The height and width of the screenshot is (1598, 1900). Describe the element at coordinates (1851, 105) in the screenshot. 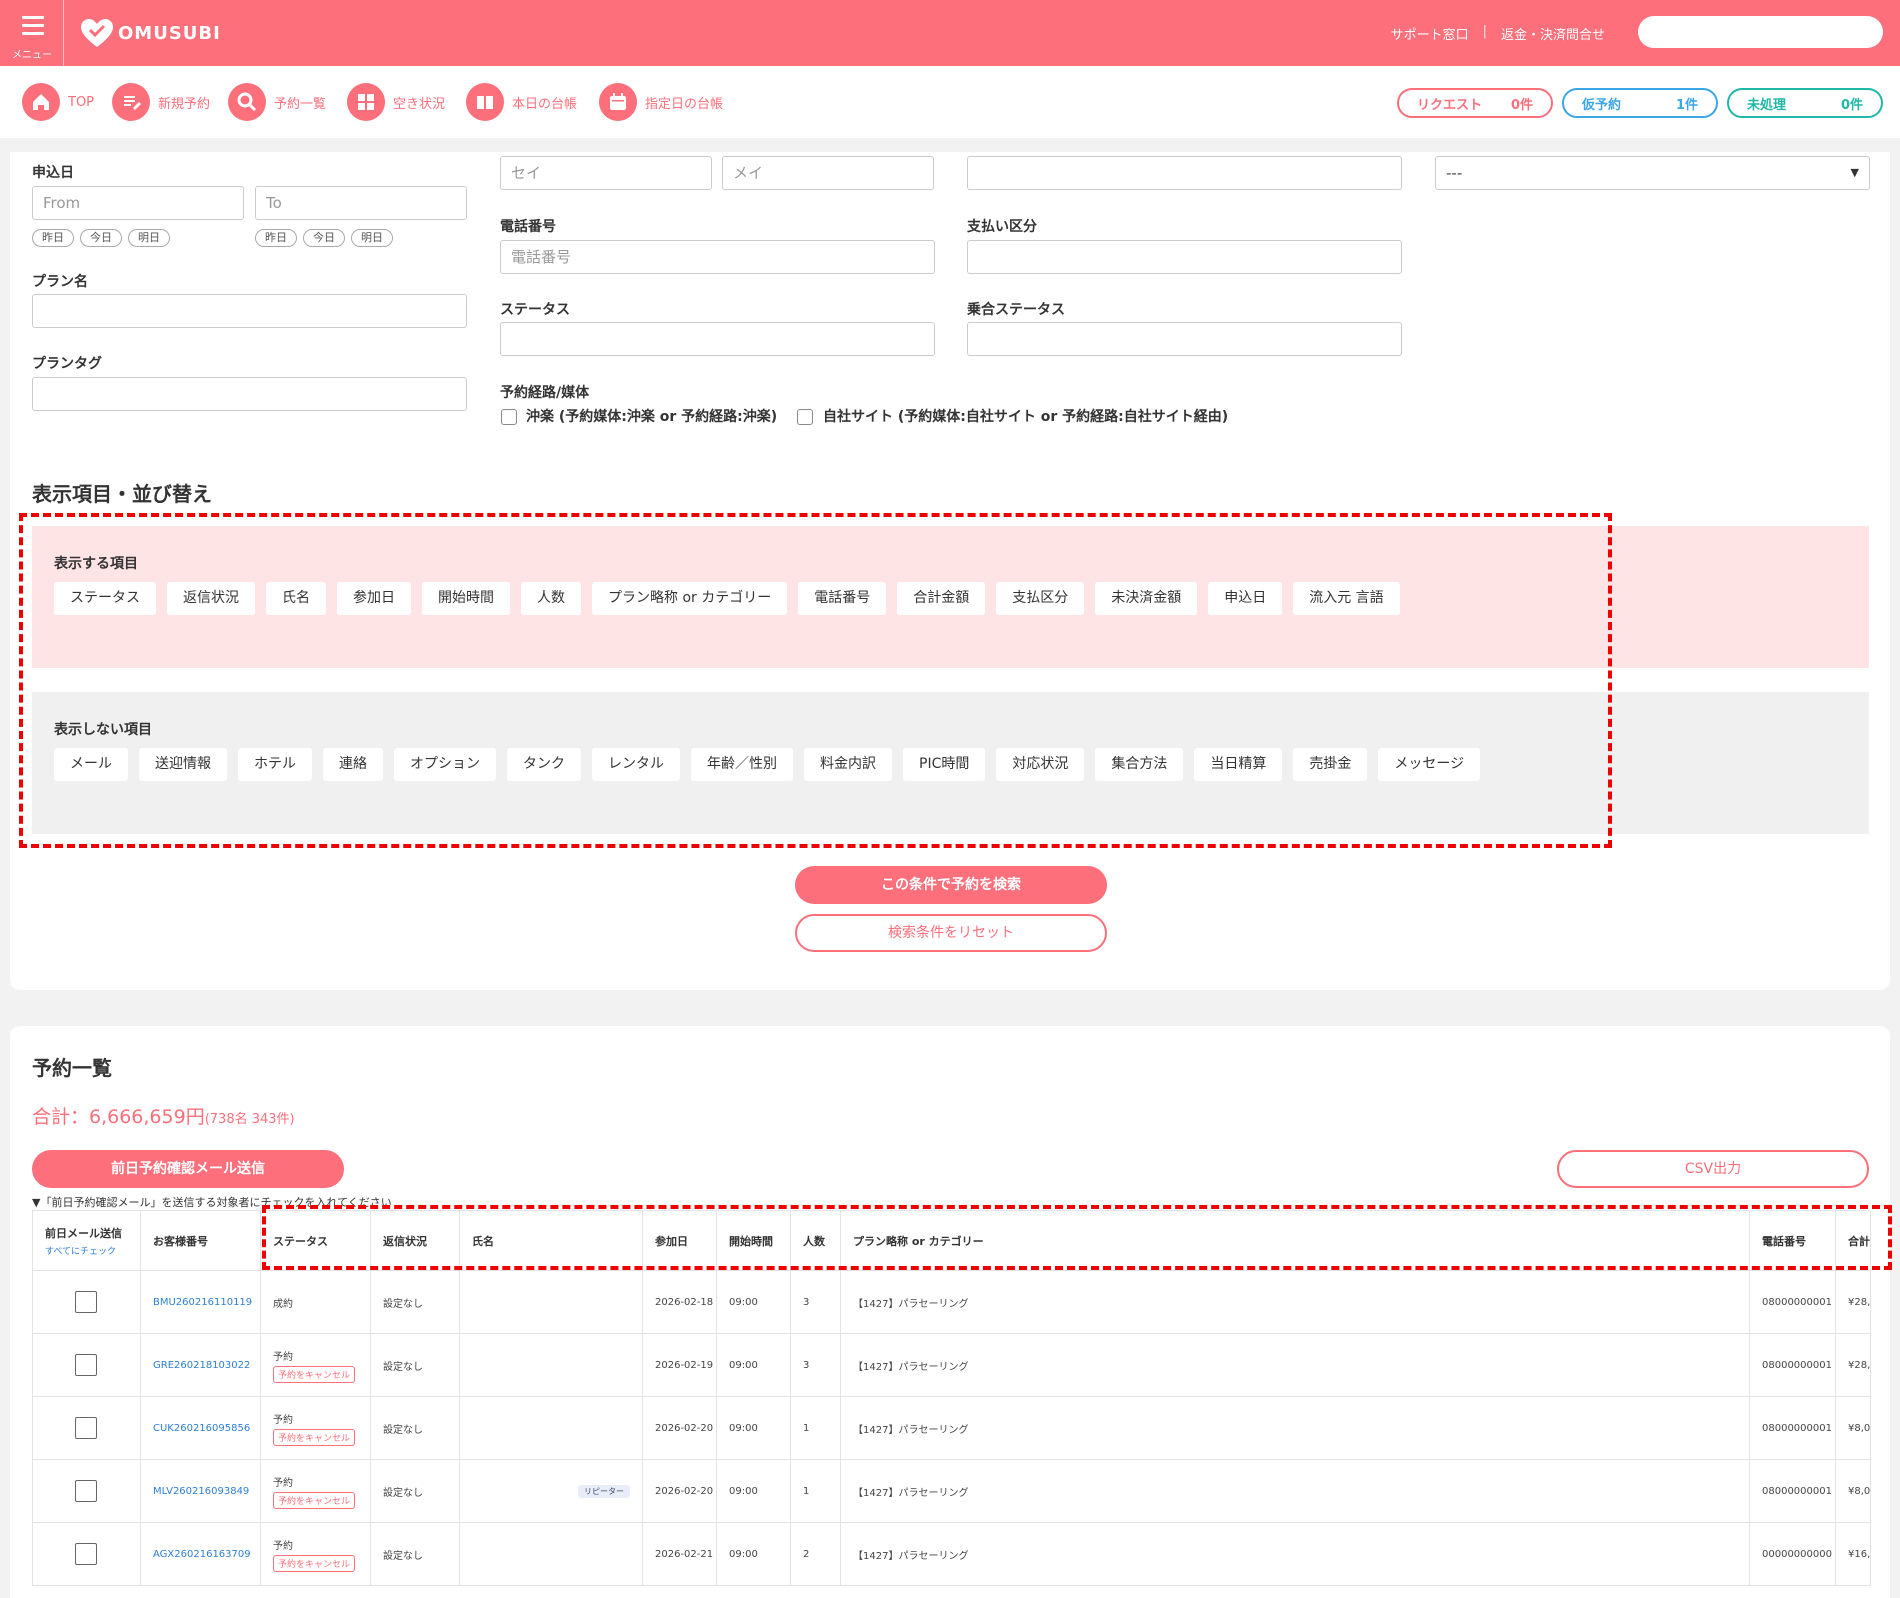

I see `pill-count: 0件` at that location.